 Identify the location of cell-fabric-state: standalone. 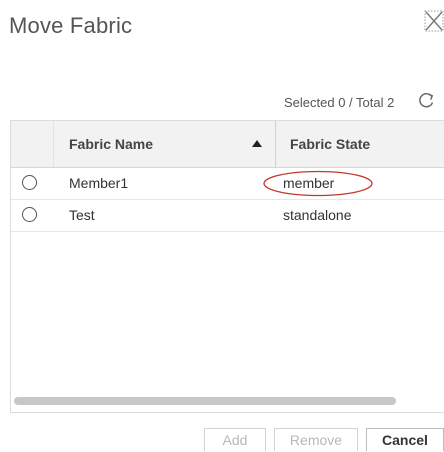
(317, 215).